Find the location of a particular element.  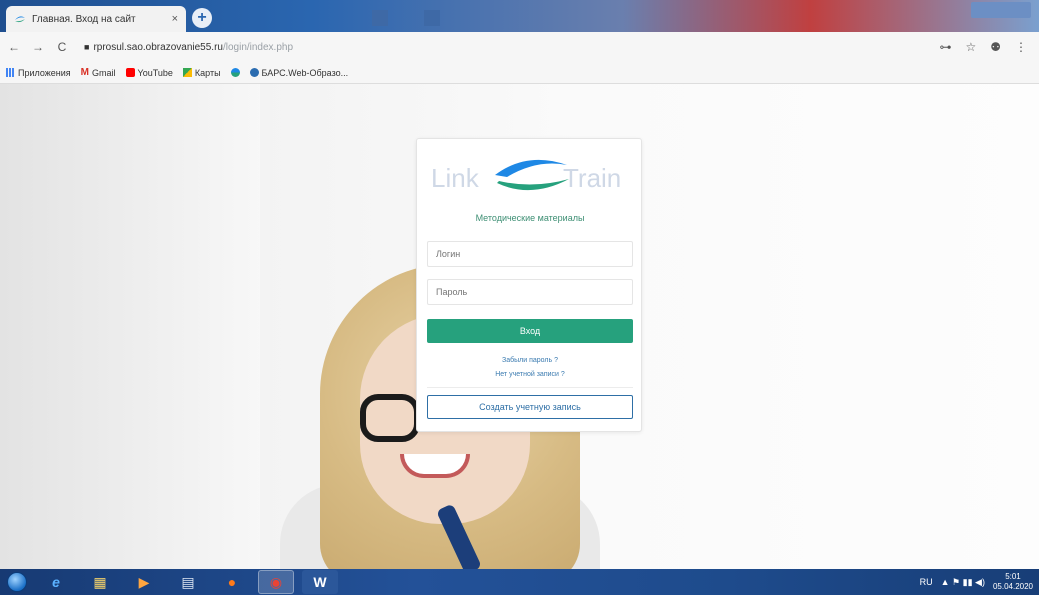

browser-tab-strip: Главная. Вход на сайт × + is located at coordinates (519, 16).